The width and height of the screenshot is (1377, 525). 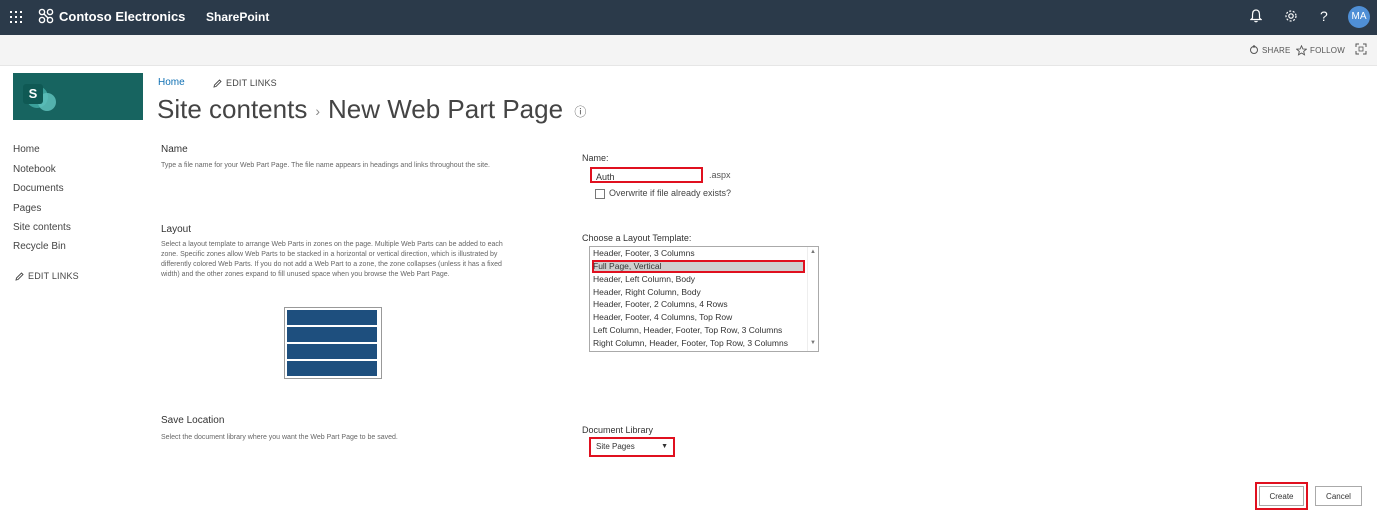 What do you see at coordinates (42, 227) in the screenshot?
I see `nav-item-site-contents: Site contents` at bounding box center [42, 227].